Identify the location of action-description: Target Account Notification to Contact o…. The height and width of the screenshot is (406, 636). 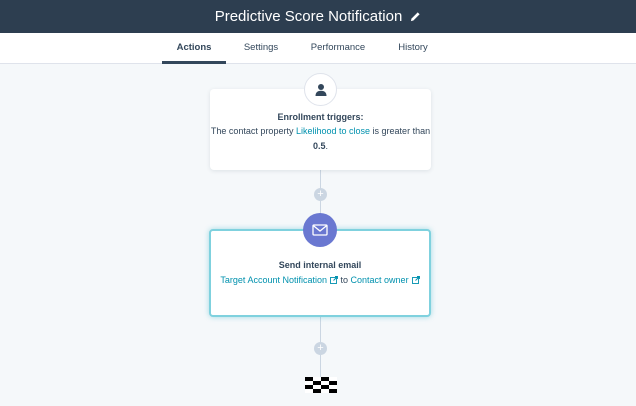
(320, 281).